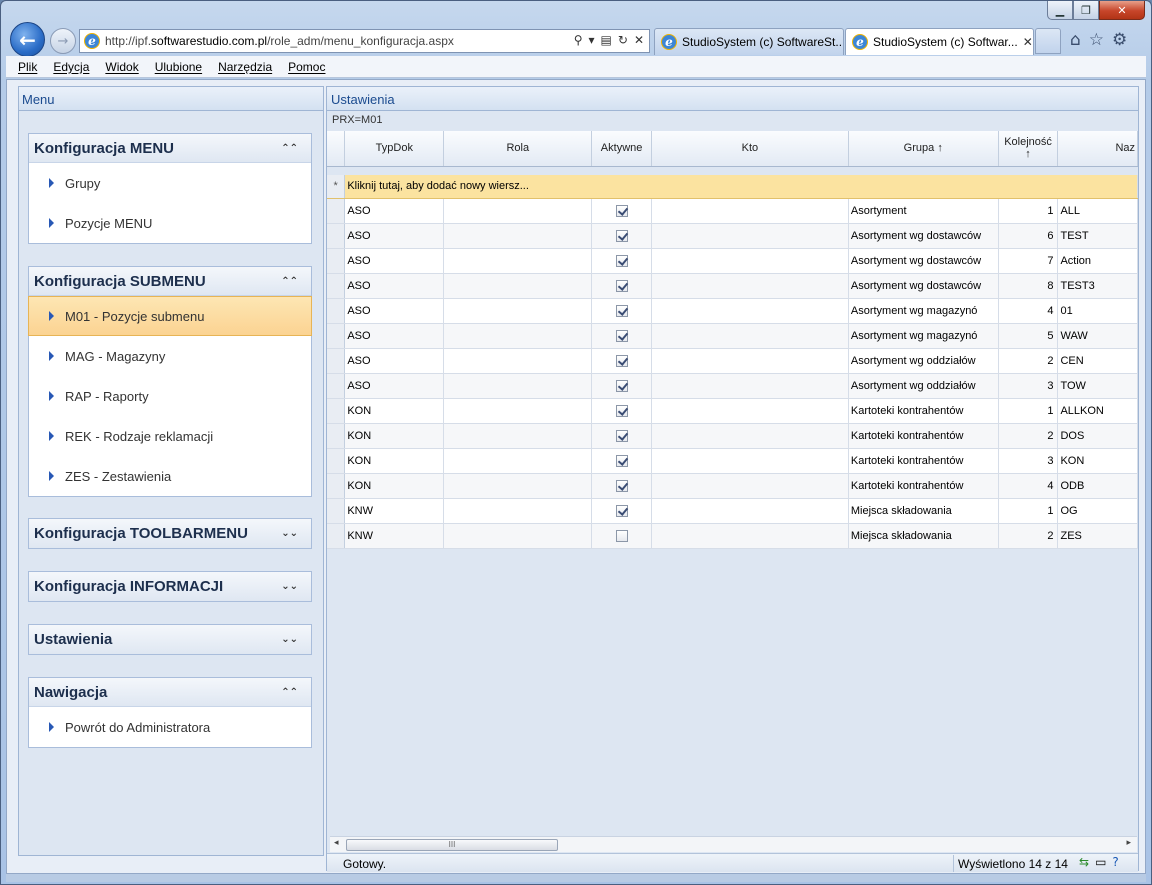 Image resolution: width=1152 pixels, height=885 pixels. I want to click on table-row: KON Kartoteki kontrahentów 2 DOS, so click(732, 436).